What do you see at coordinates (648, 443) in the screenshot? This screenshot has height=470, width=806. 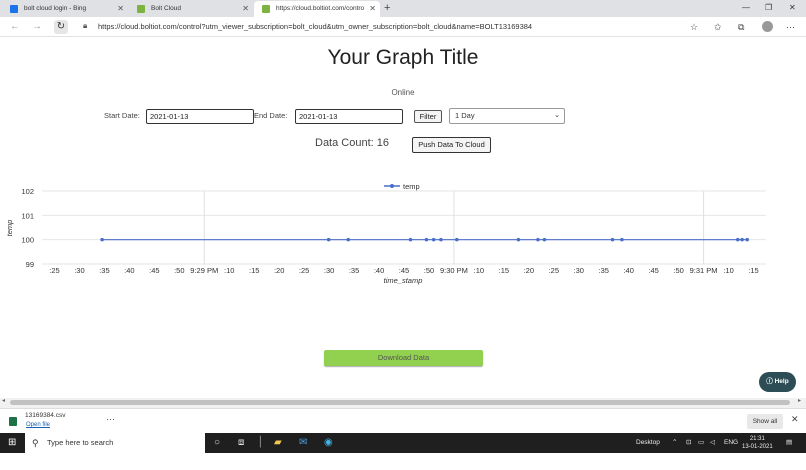 I see `desktop-toolbar: Desktop` at bounding box center [648, 443].